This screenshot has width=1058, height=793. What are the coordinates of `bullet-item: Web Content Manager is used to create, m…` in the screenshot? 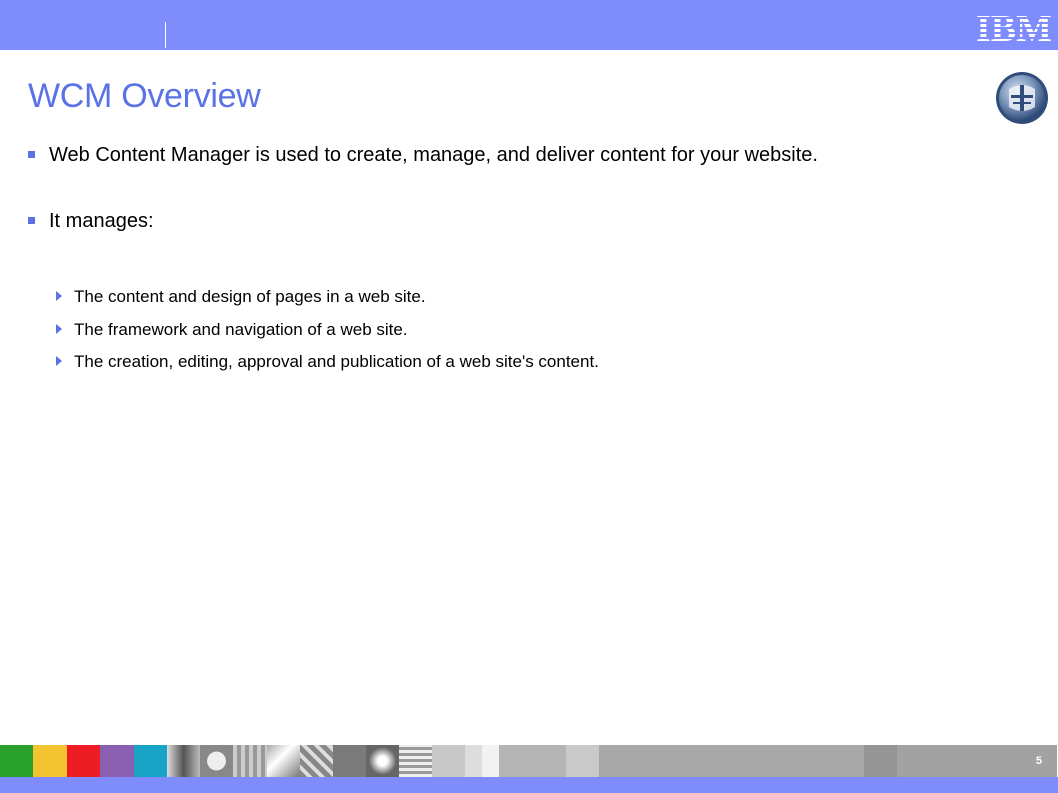 It's located at (468, 155).